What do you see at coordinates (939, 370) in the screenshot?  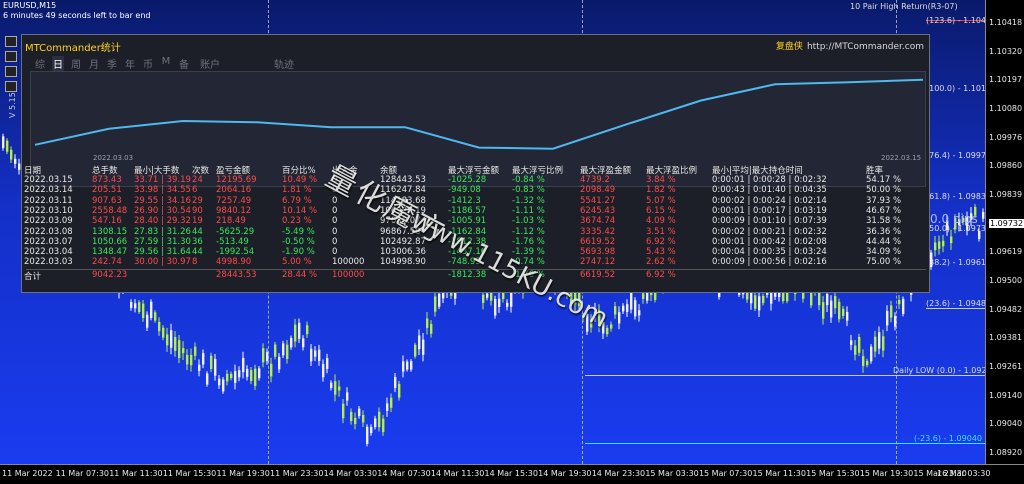 I see `fib-level-label: Daily LOW (0.0) - 1.09261` at bounding box center [939, 370].